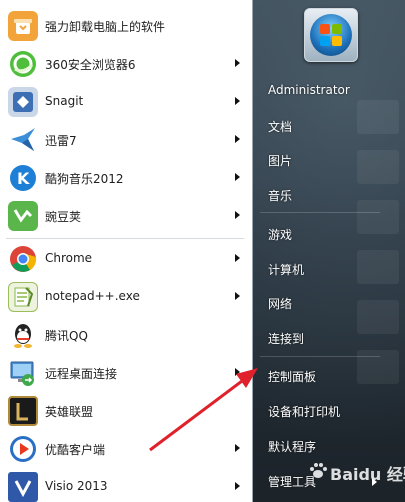  I want to click on program-item-youku: 优酷客户端, so click(126, 449).